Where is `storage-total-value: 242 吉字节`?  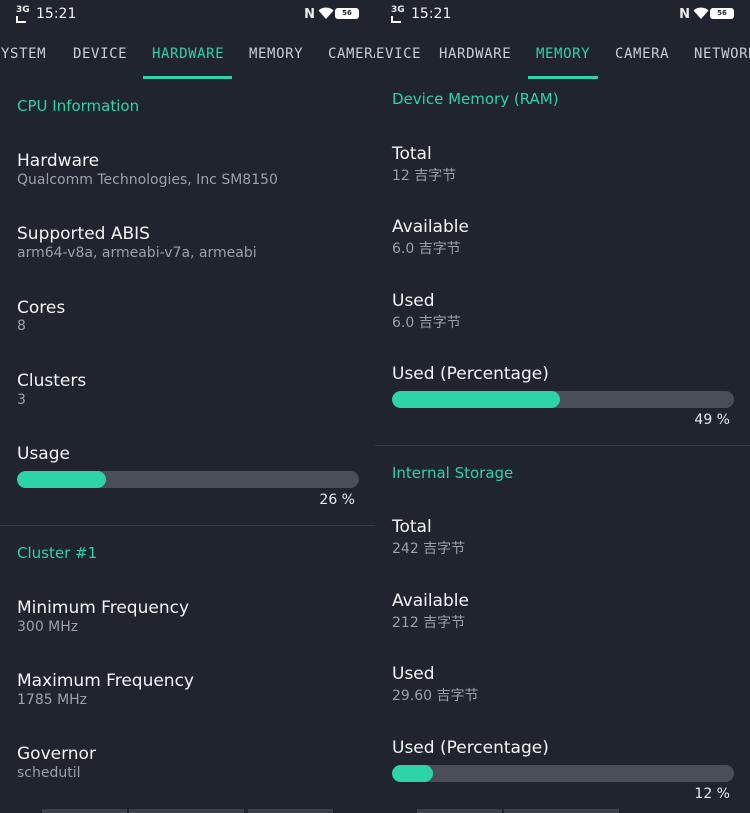
storage-total-value: 242 吉字节 is located at coordinates (429, 549).